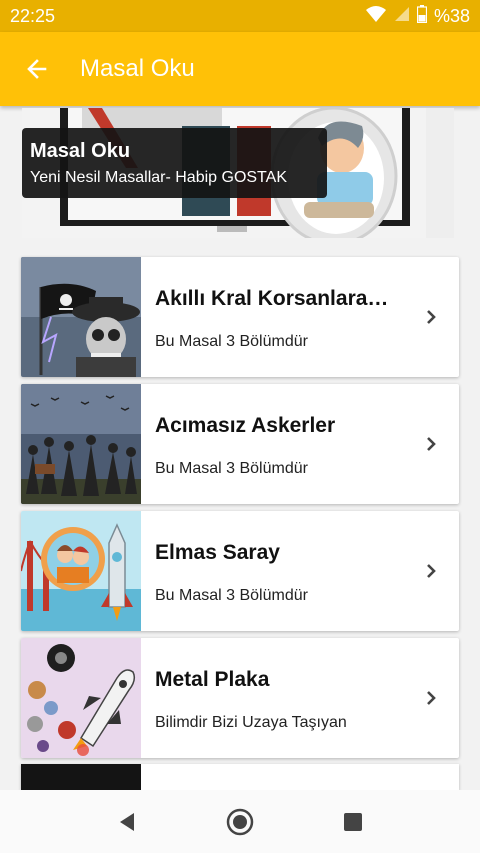 This screenshot has height=853, width=480. I want to click on triangle-back-icon, so click(126, 821).